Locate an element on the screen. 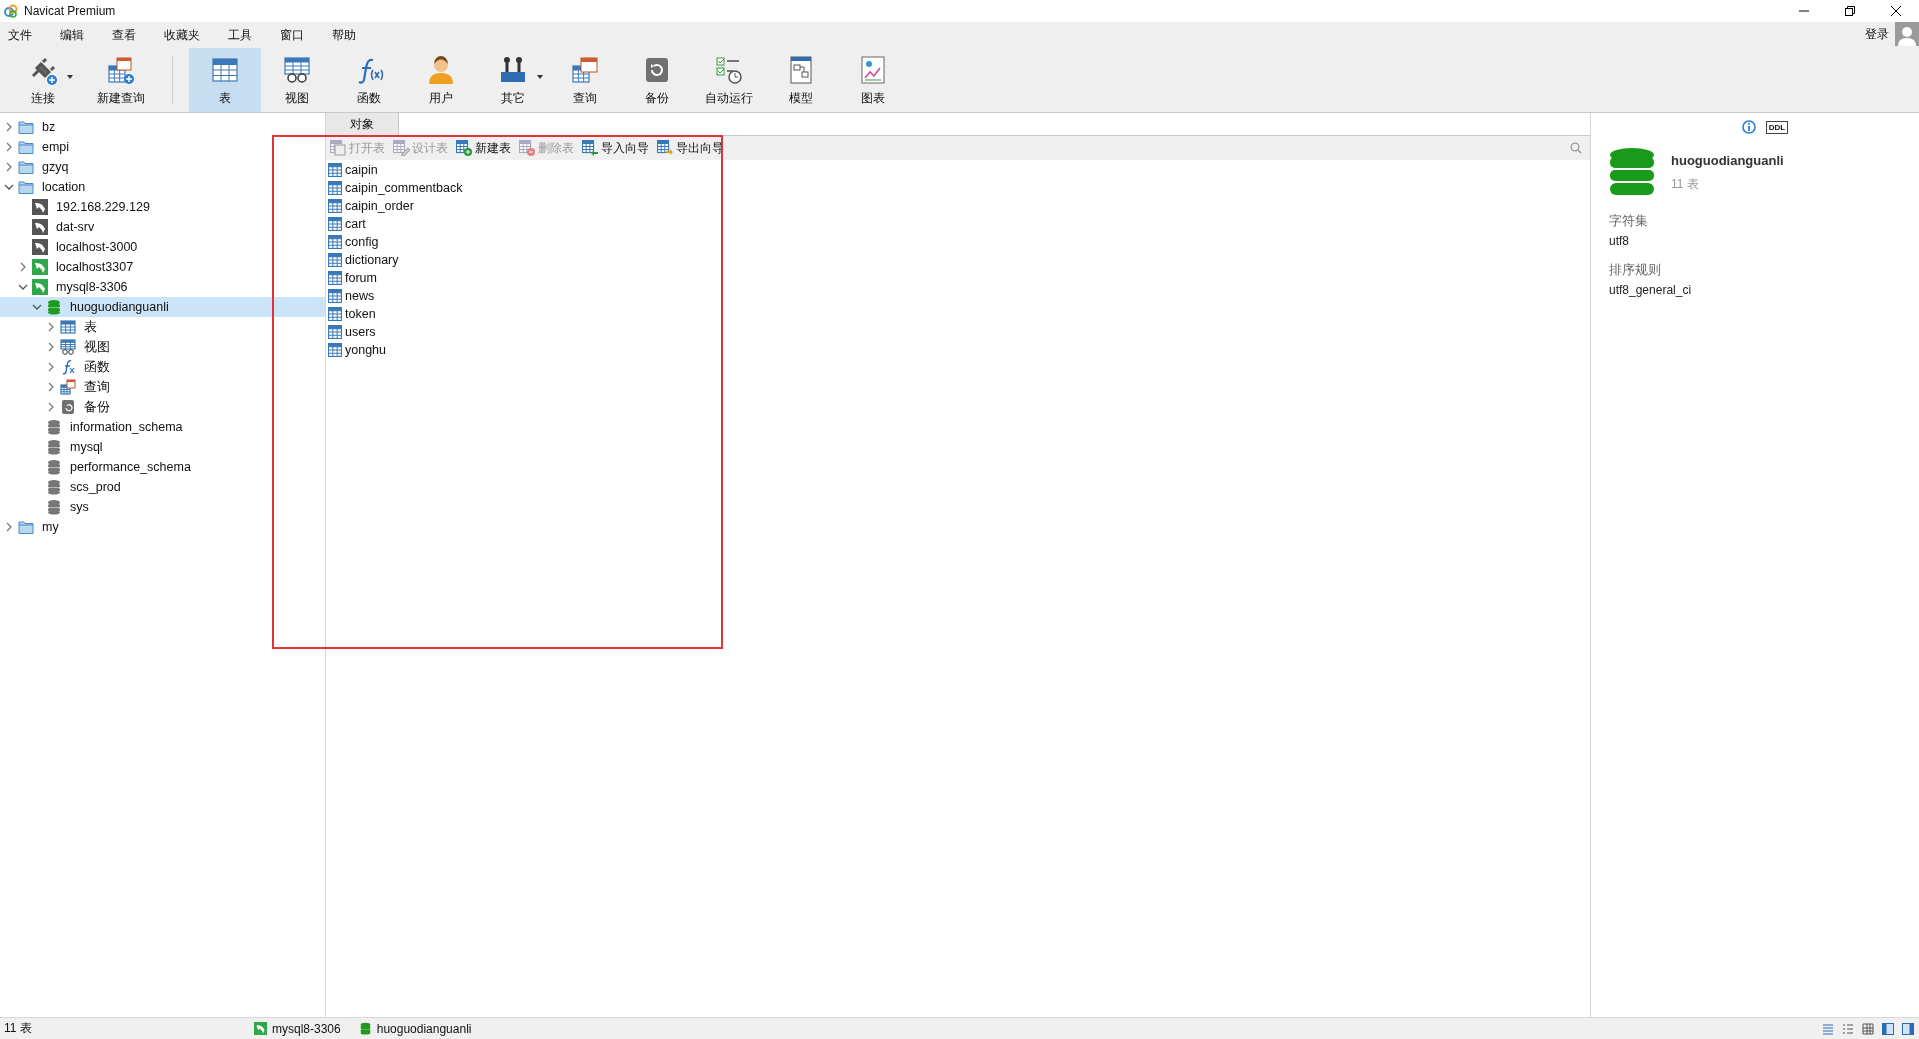  avatar is located at coordinates (1907, 34).